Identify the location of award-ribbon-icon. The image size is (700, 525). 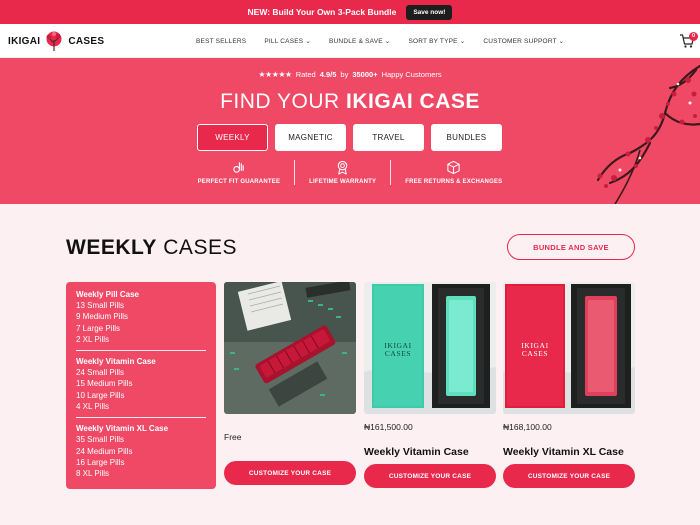
(342, 167).